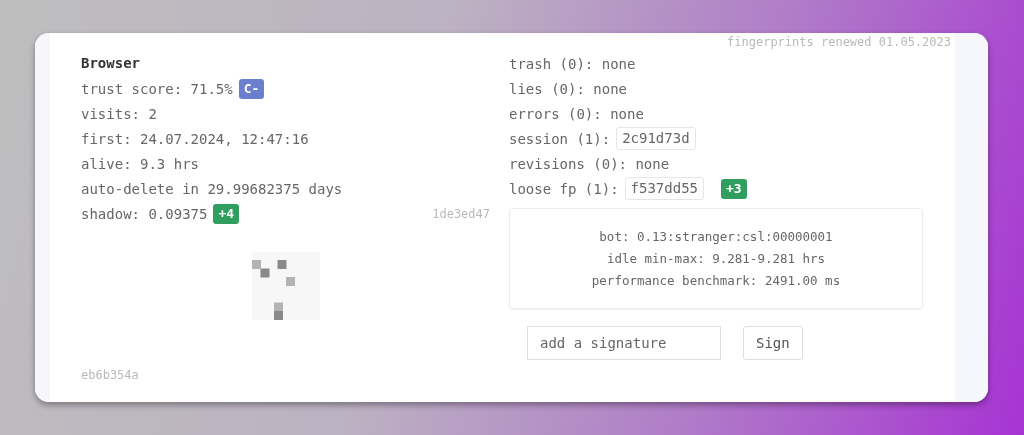 Image resolution: width=1024 pixels, height=435 pixels. I want to click on sign-button: Sign, so click(773, 343).